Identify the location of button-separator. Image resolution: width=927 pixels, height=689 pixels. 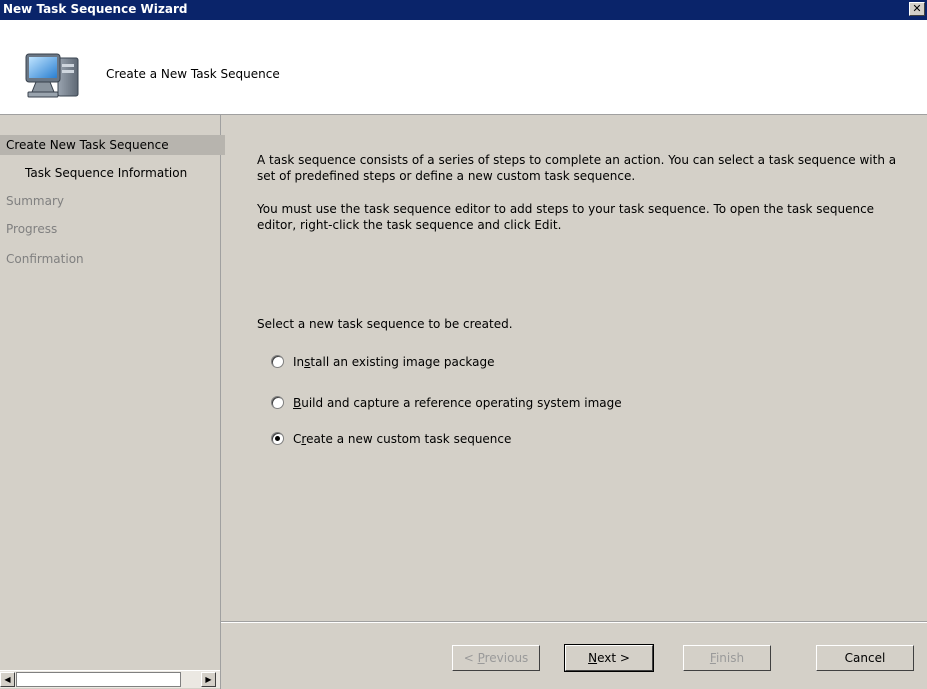
(574, 622).